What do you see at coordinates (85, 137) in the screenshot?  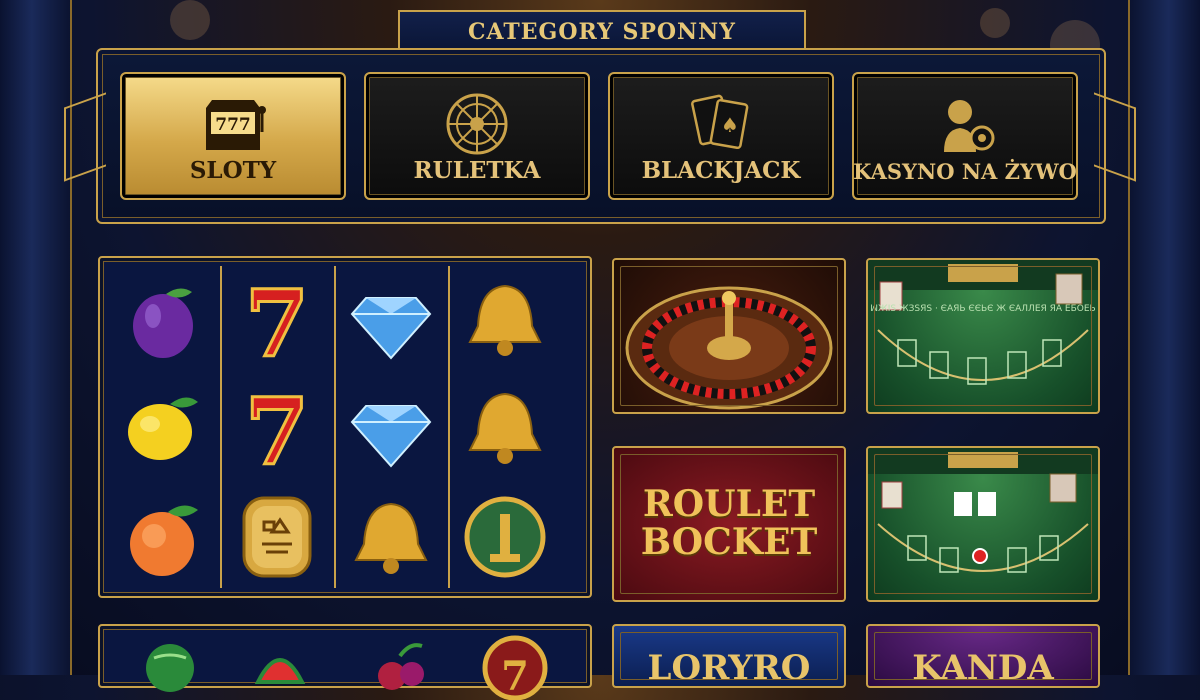 I see `ornament-left` at bounding box center [85, 137].